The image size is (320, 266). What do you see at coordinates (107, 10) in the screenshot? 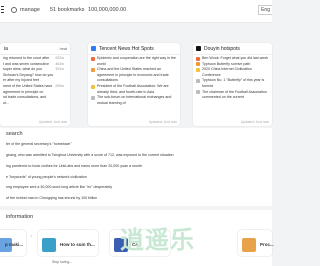
I see `keywords-count: 100,000,000.00` at bounding box center [107, 10].